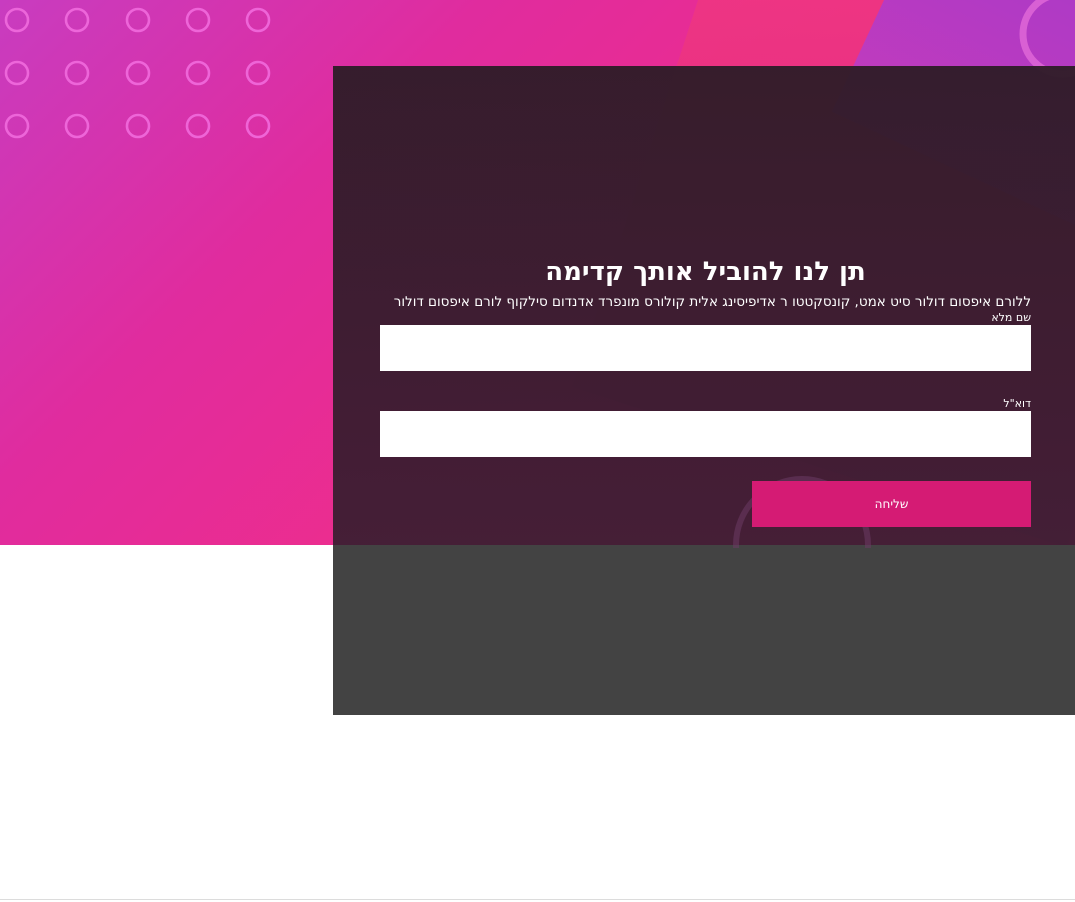  What do you see at coordinates (537, 899) in the screenshot?
I see `footer-divider` at bounding box center [537, 899].